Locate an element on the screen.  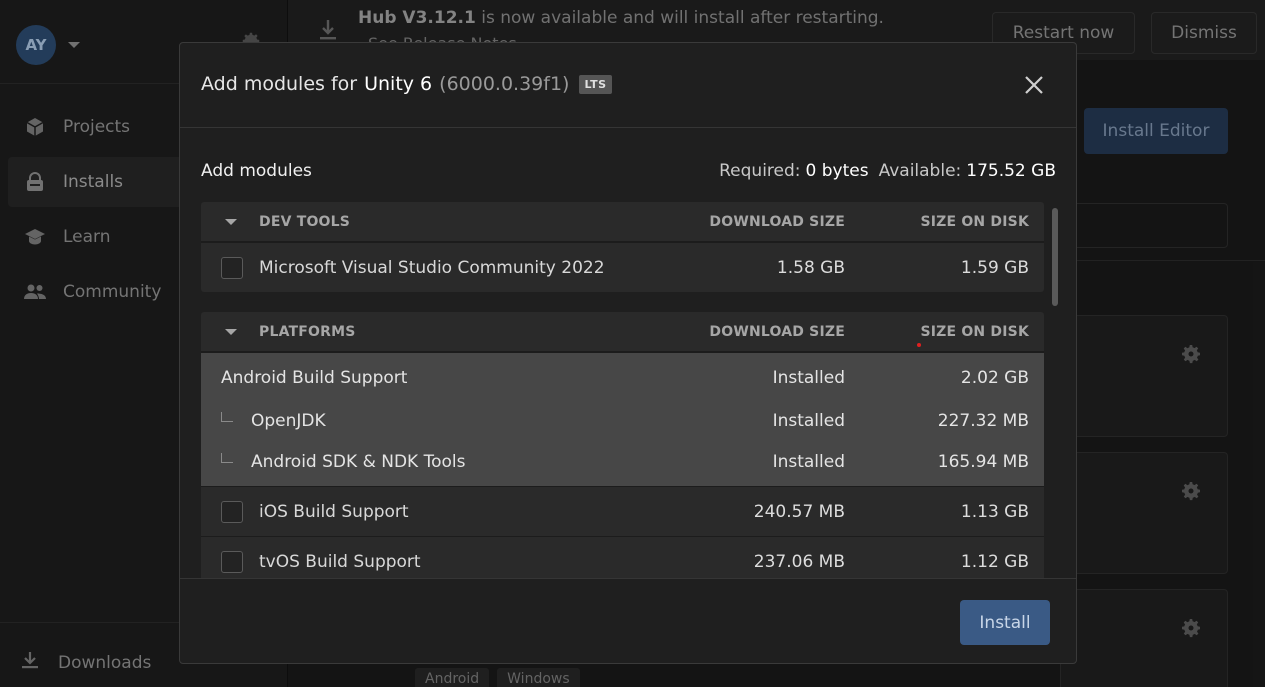
required-label: Required: is located at coordinates (760, 171).